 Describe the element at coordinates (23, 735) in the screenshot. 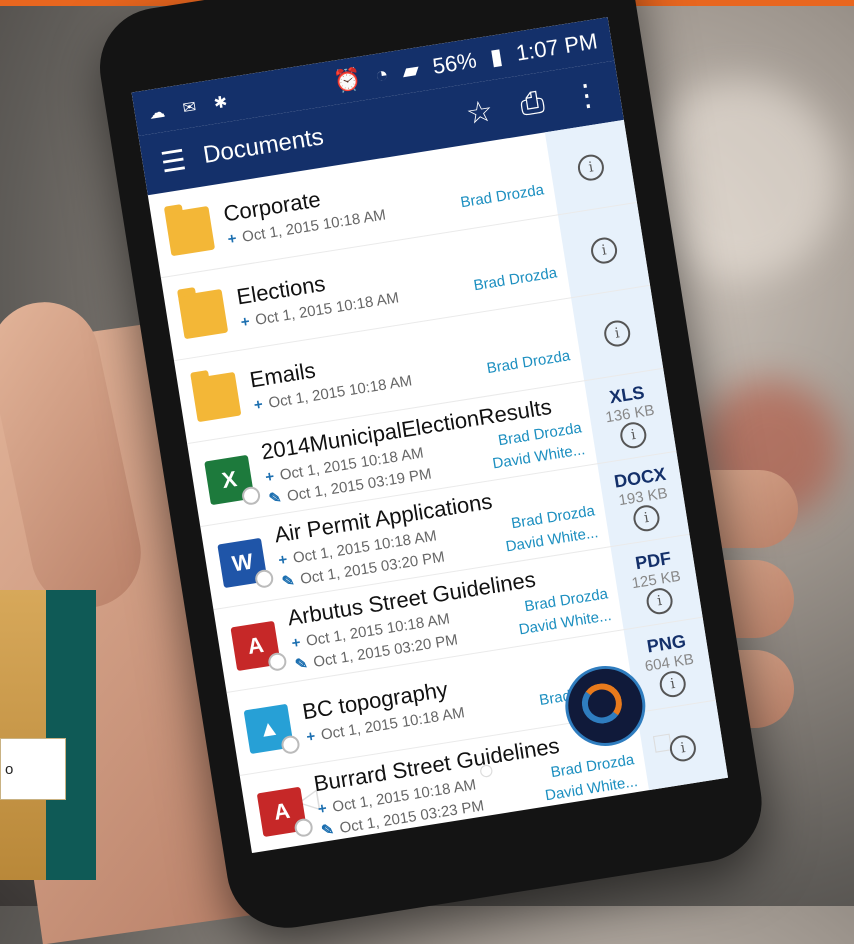

I see `side-card-ribbon` at that location.